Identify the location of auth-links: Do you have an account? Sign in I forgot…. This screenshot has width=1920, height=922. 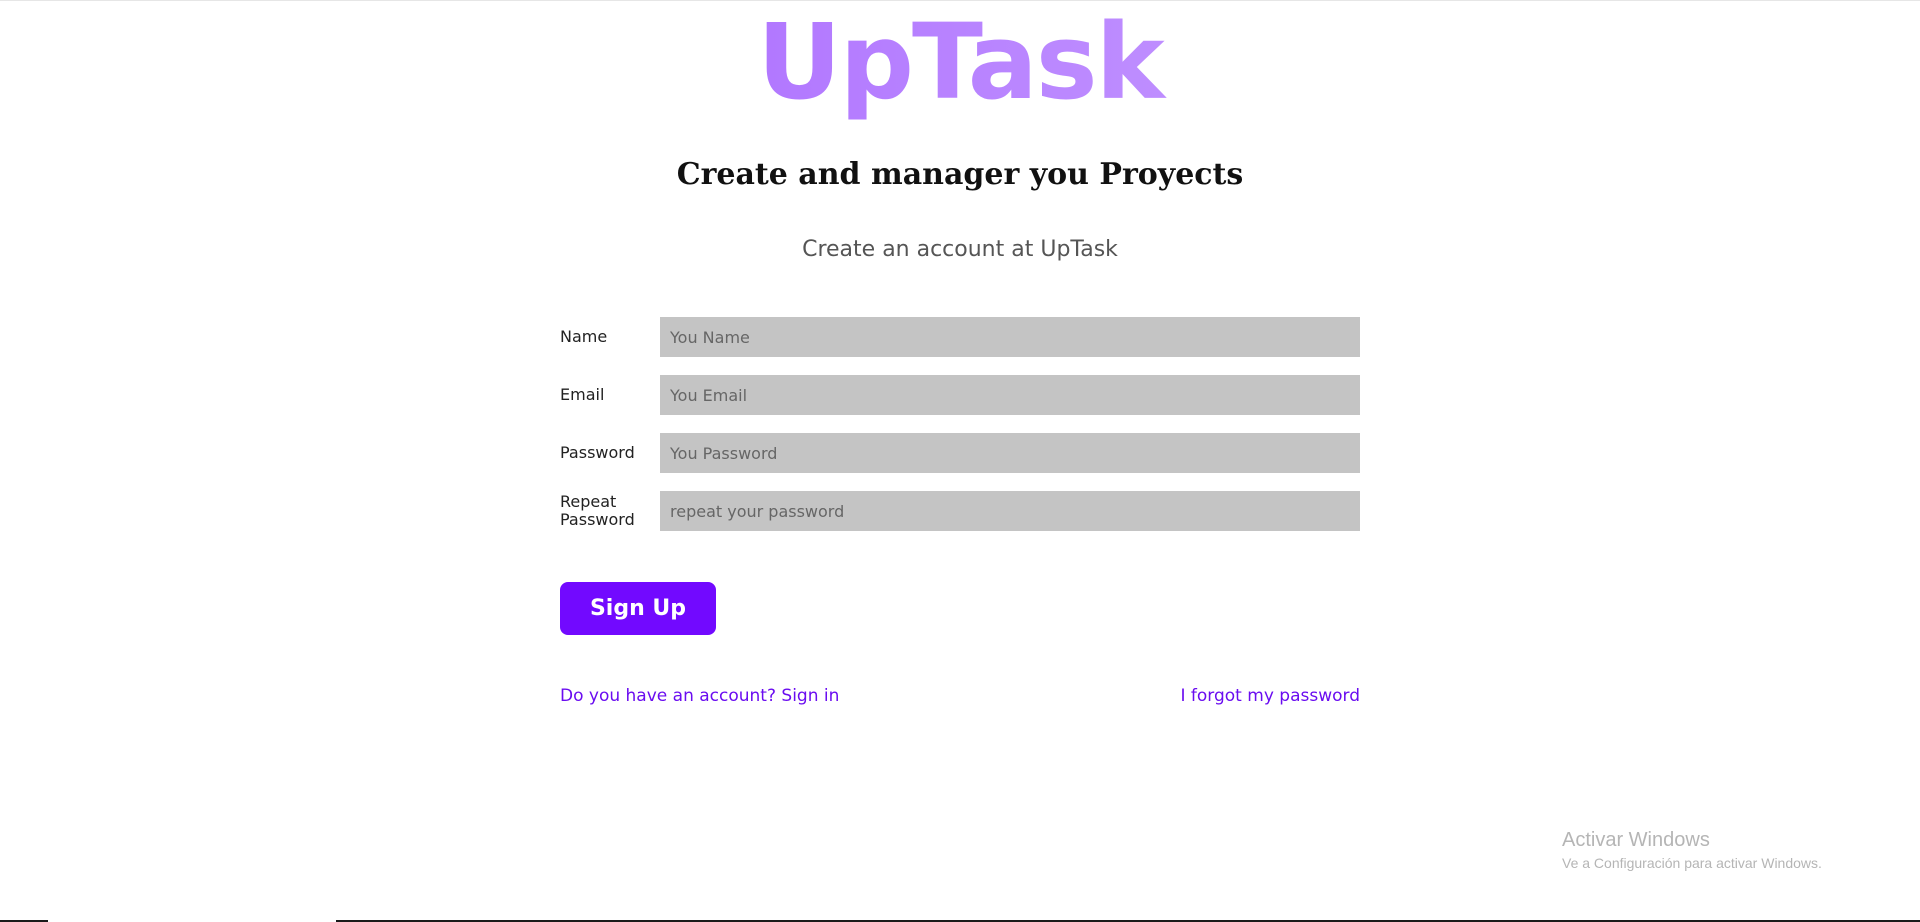
(960, 696).